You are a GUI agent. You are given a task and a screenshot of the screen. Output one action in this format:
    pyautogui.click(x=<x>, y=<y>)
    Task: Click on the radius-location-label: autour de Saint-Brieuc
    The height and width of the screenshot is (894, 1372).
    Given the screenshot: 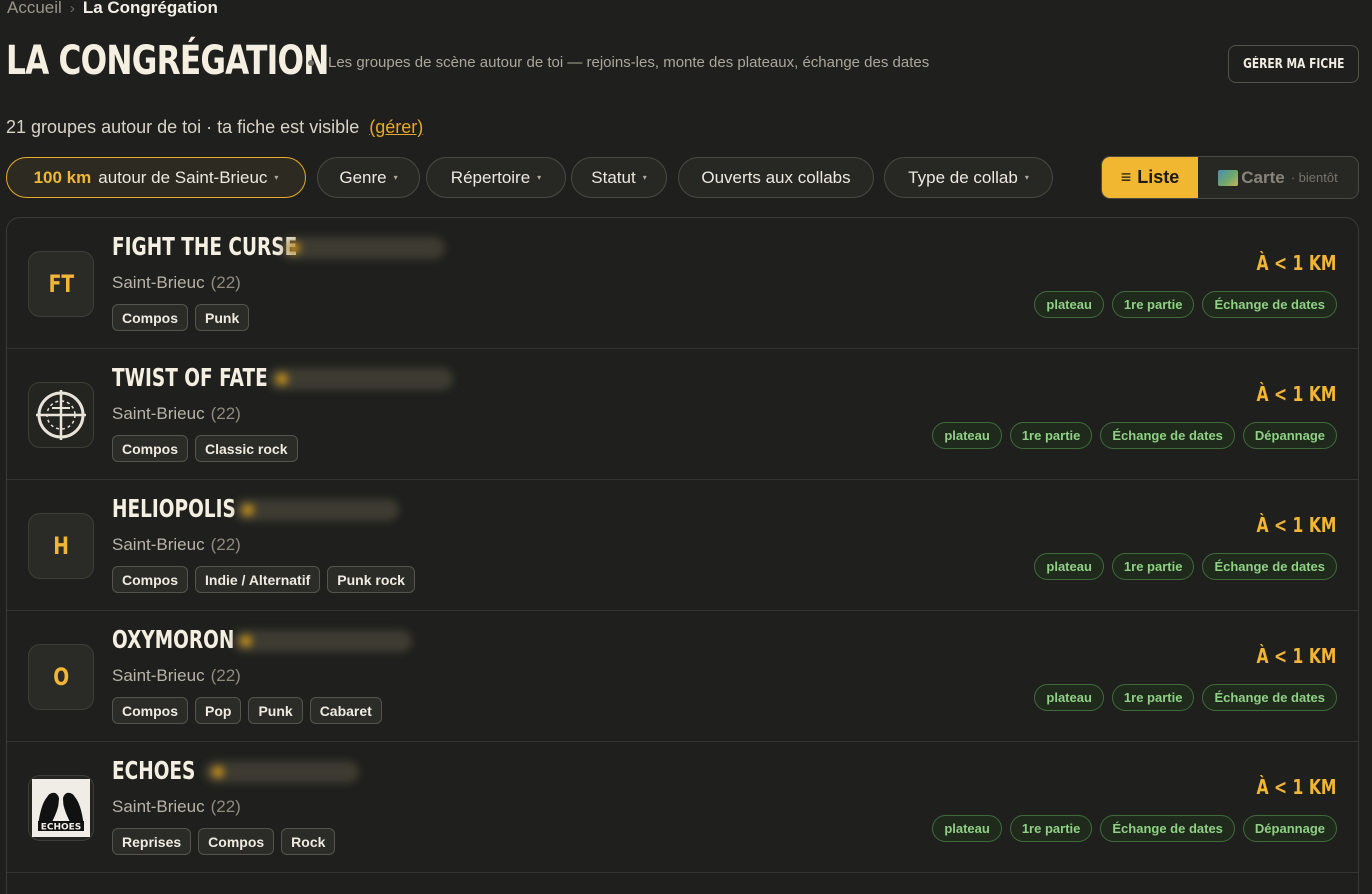 What is the action you would take?
    pyautogui.click(x=183, y=177)
    